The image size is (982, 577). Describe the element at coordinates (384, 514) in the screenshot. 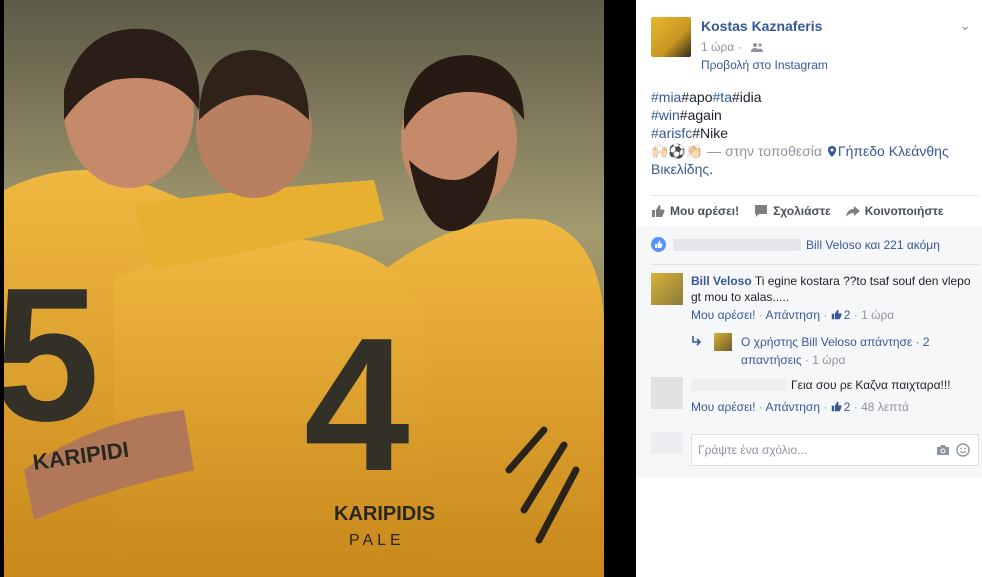

I see `jersey-sponsor: KARIPIDIS` at that location.